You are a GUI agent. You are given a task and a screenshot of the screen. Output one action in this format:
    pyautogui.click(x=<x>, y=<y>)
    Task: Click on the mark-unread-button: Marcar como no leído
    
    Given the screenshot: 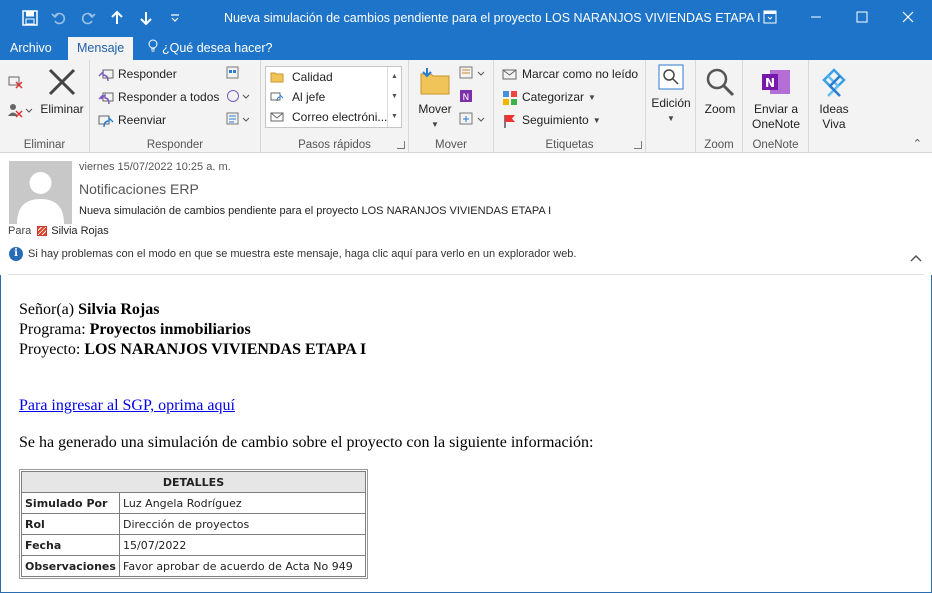 What is the action you would take?
    pyautogui.click(x=570, y=74)
    